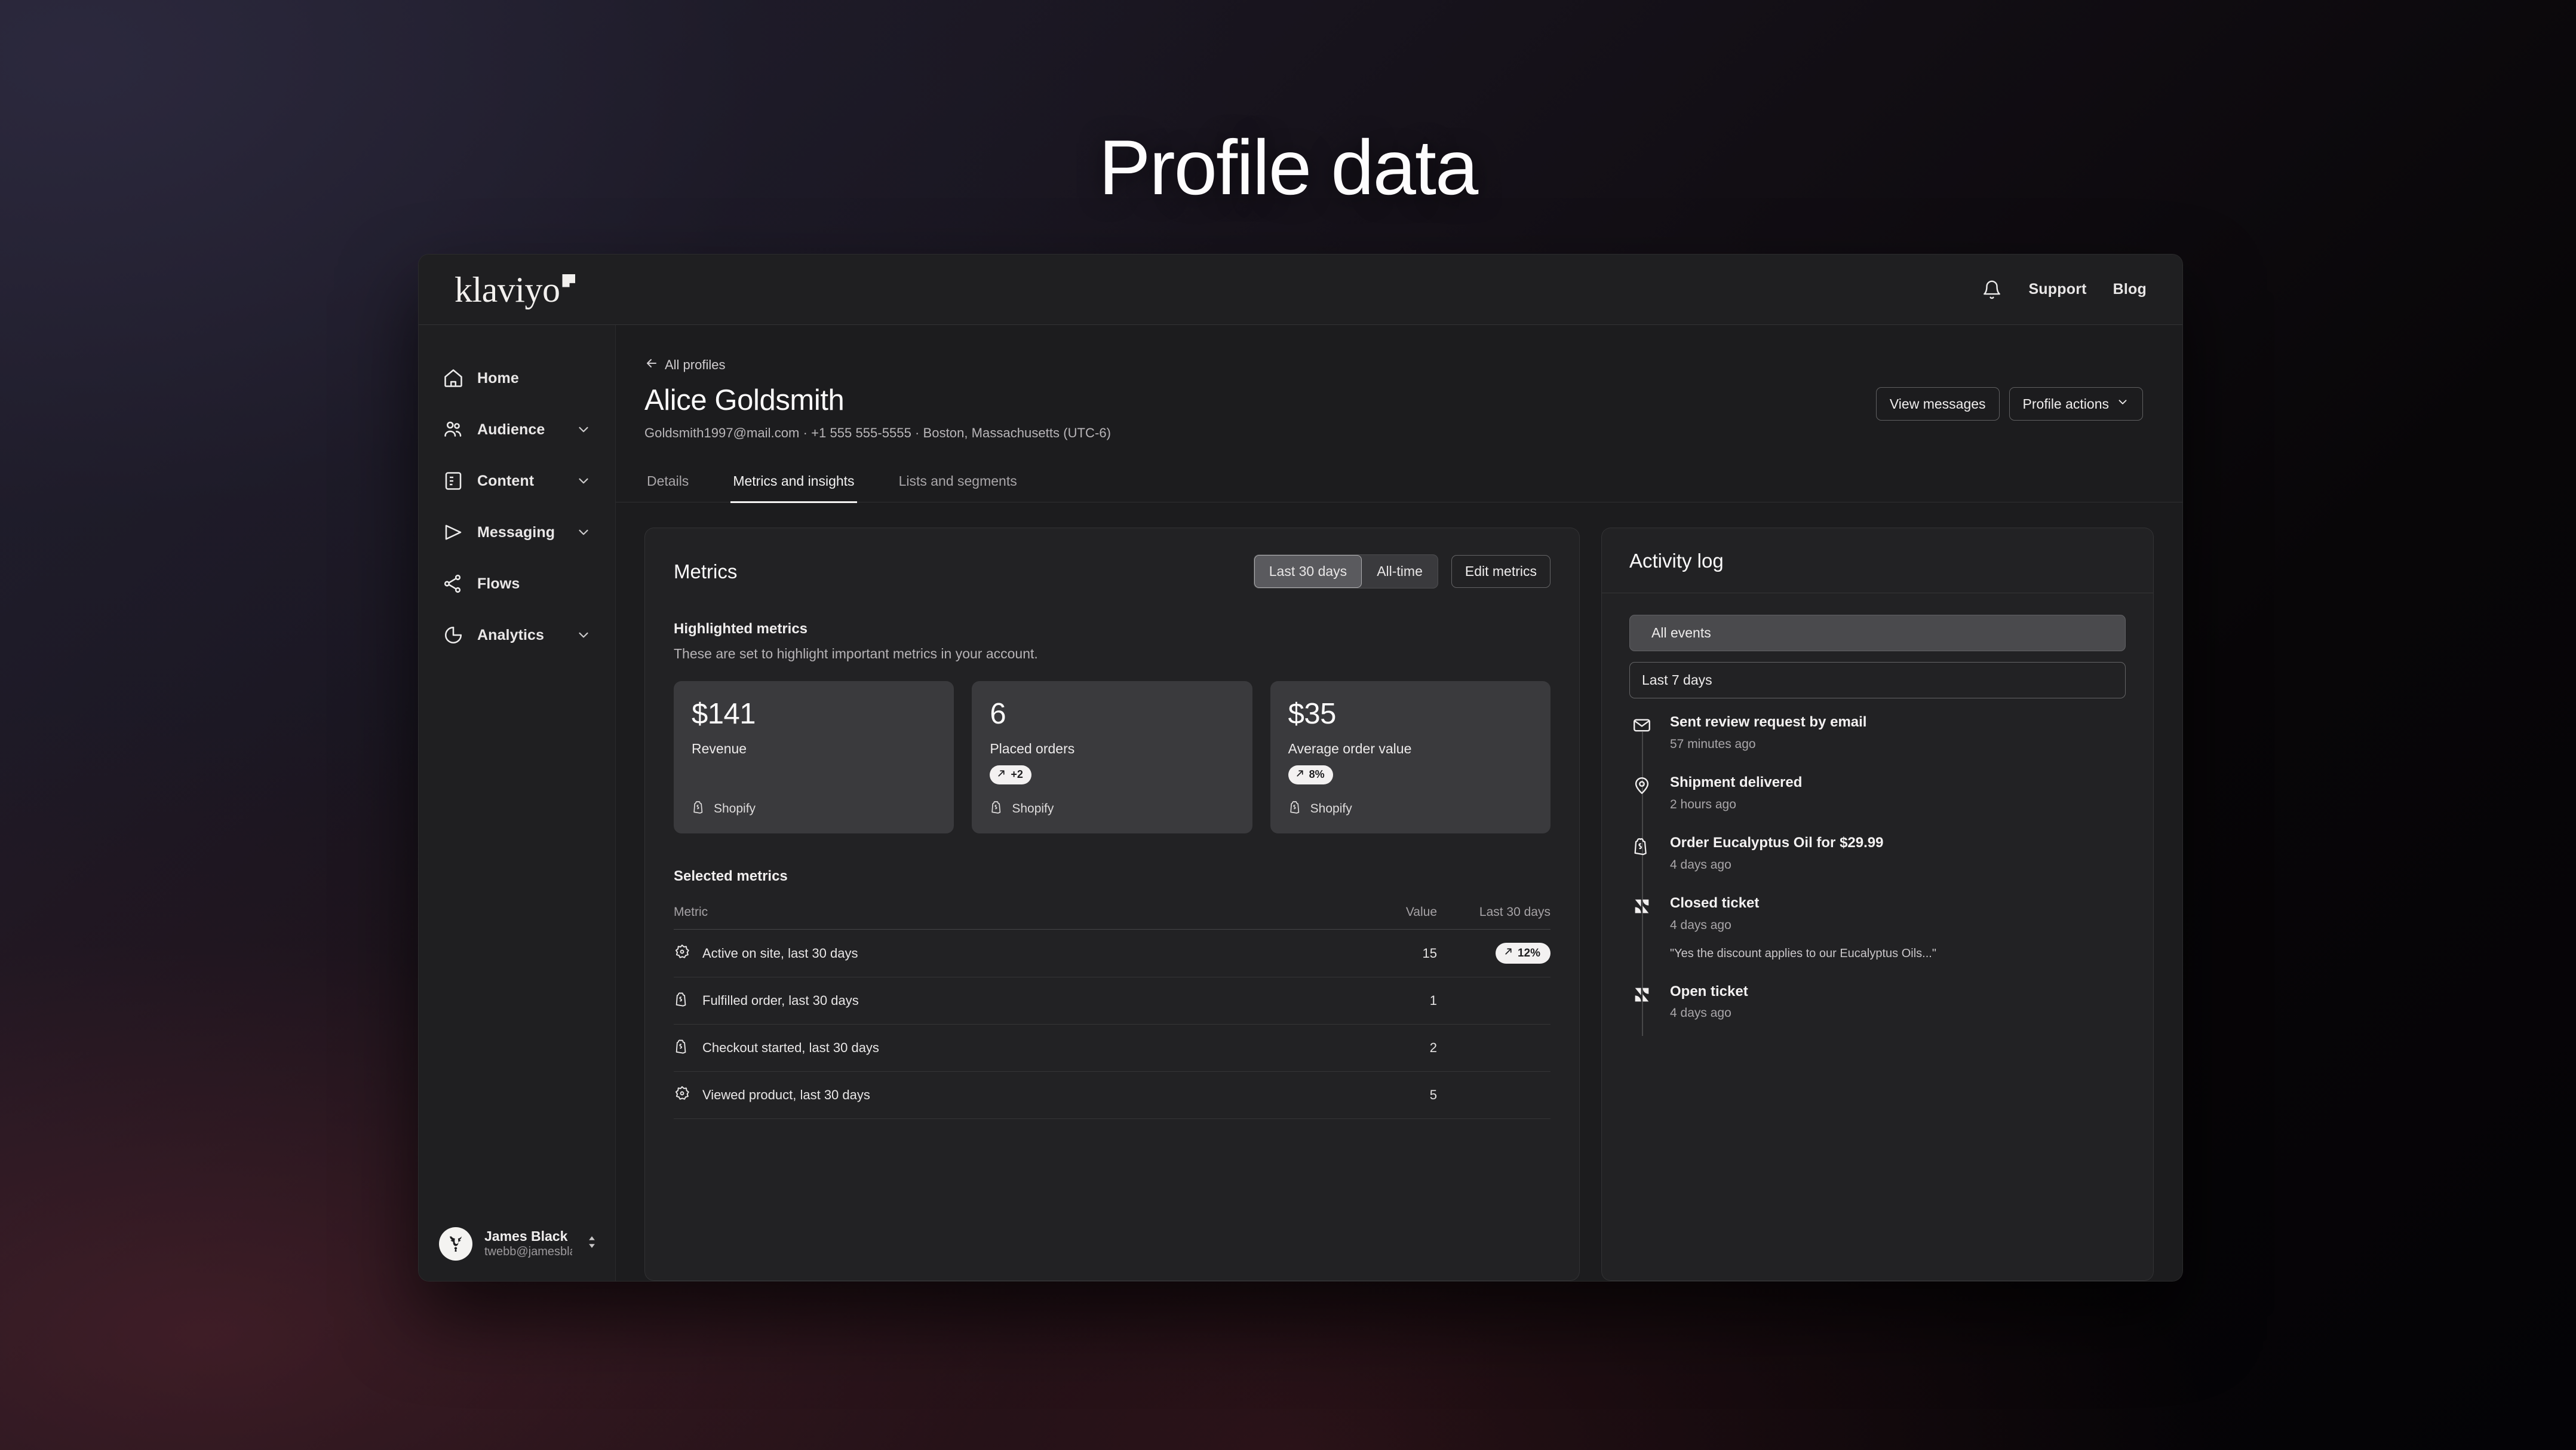  I want to click on table-cell-metric-label: Checkout started, last 30 days, so click(790, 1048).